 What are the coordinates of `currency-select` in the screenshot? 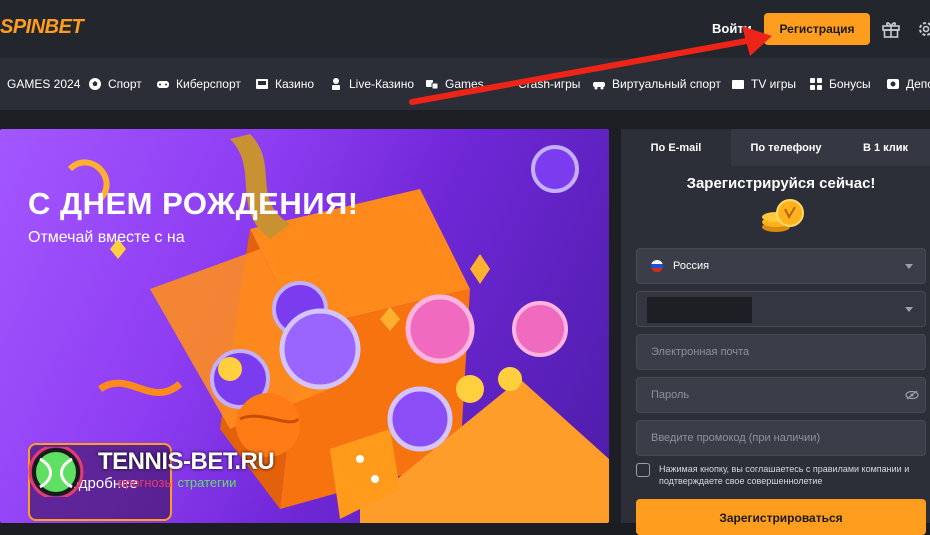 It's located at (781, 309).